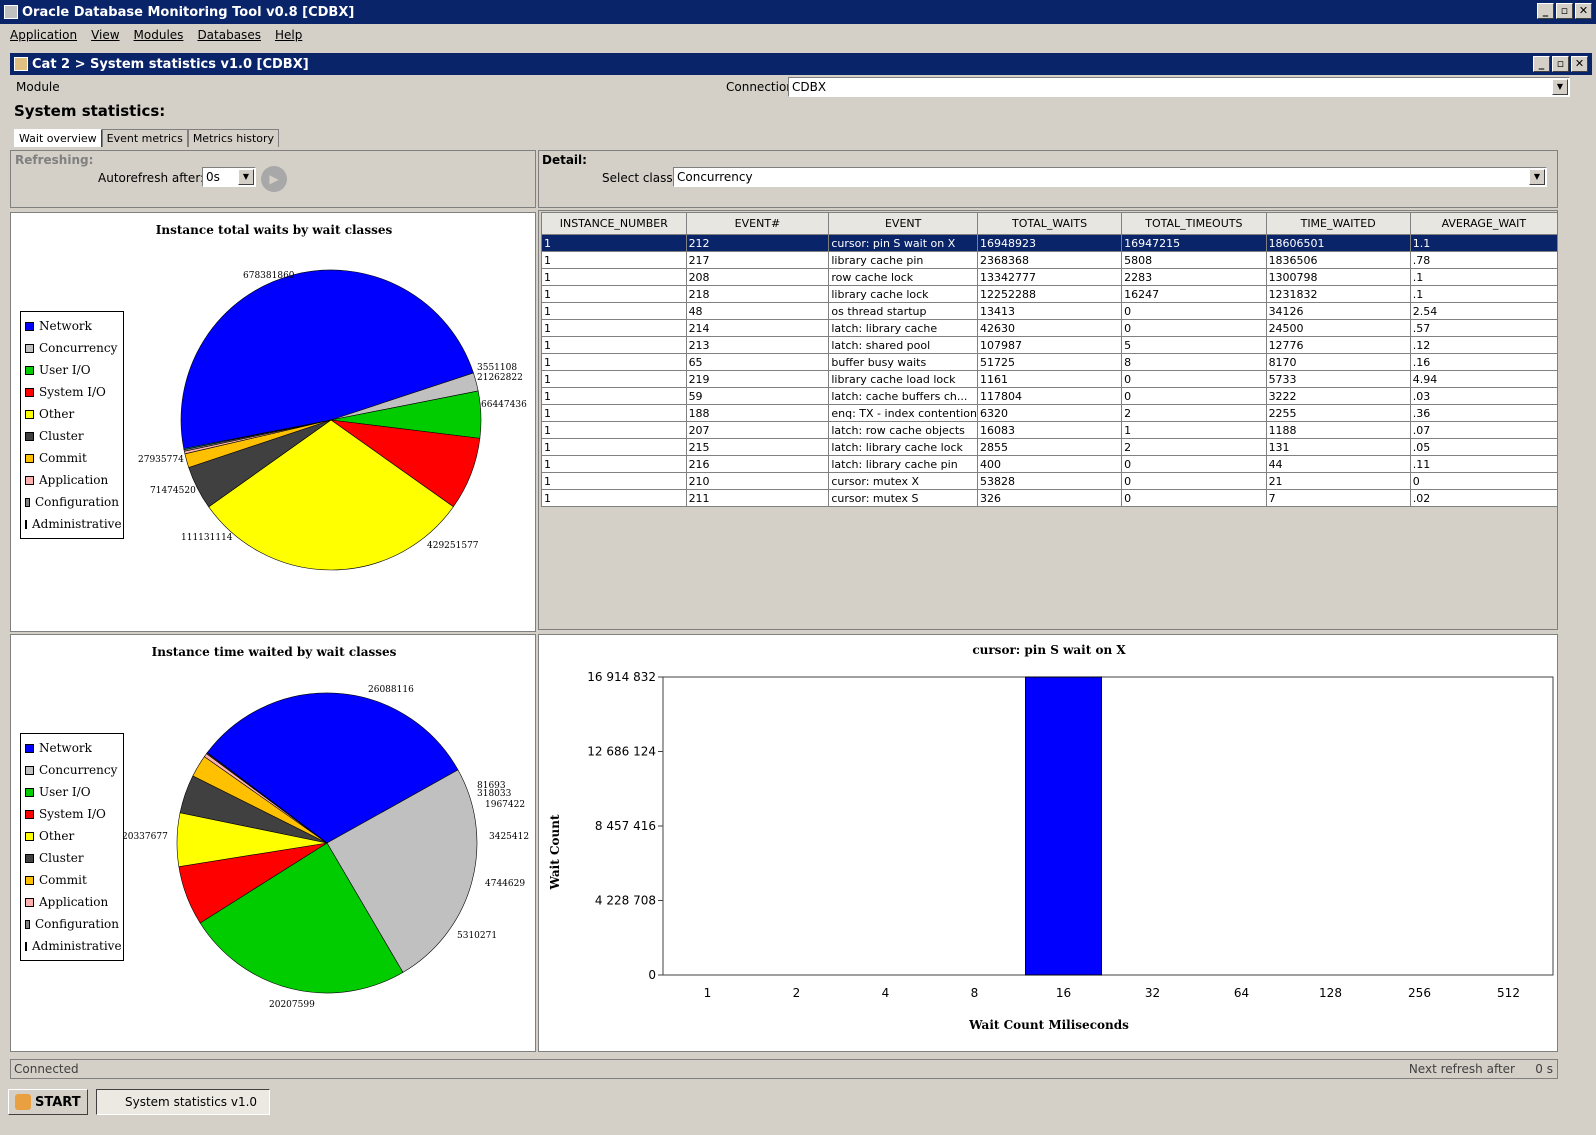 The width and height of the screenshot is (1596, 1135). I want to click on table-cell: 208, so click(757, 277).